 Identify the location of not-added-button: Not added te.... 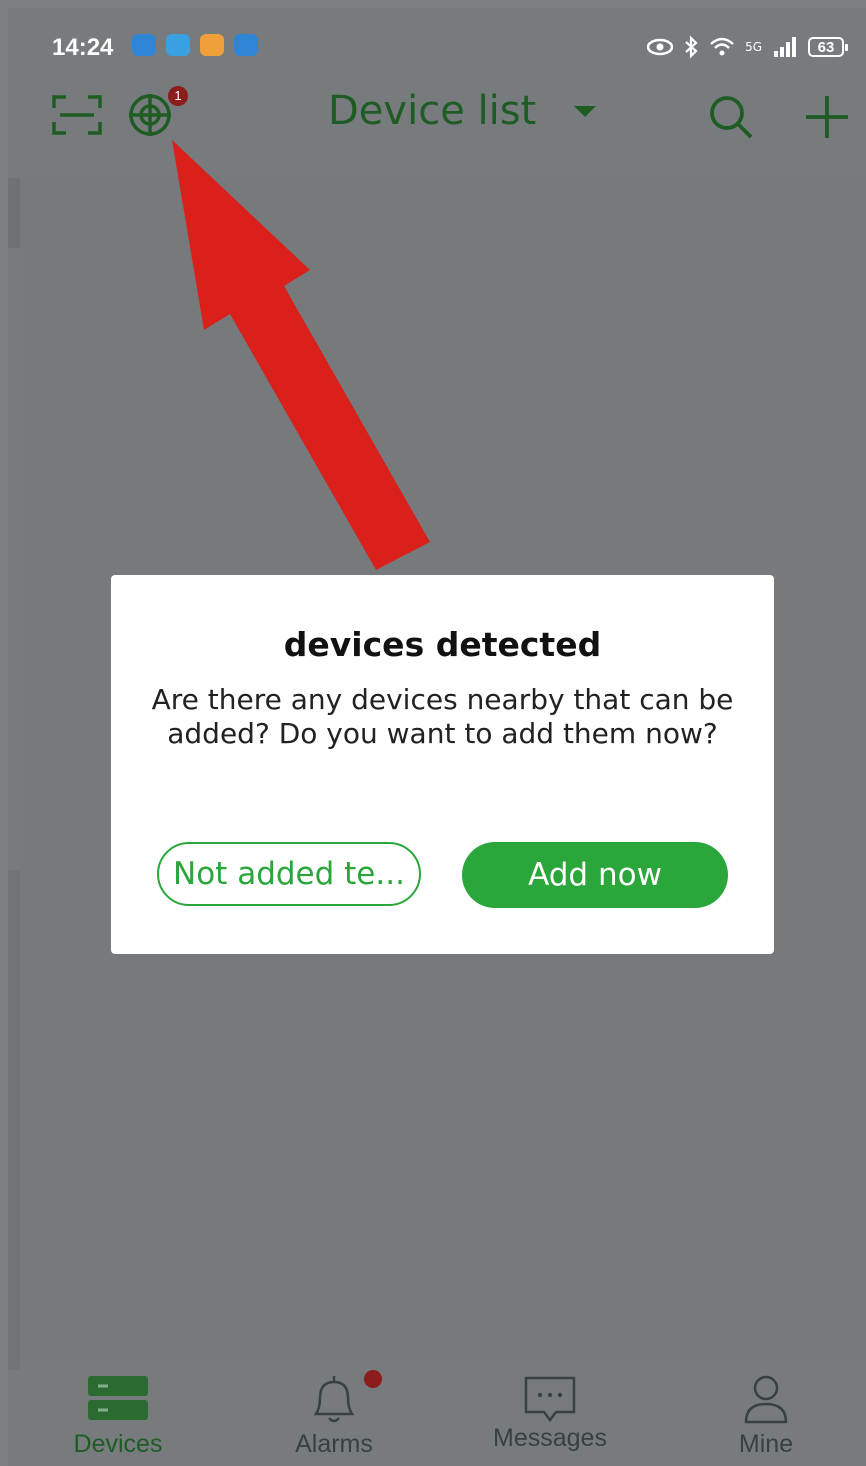
(289, 874).